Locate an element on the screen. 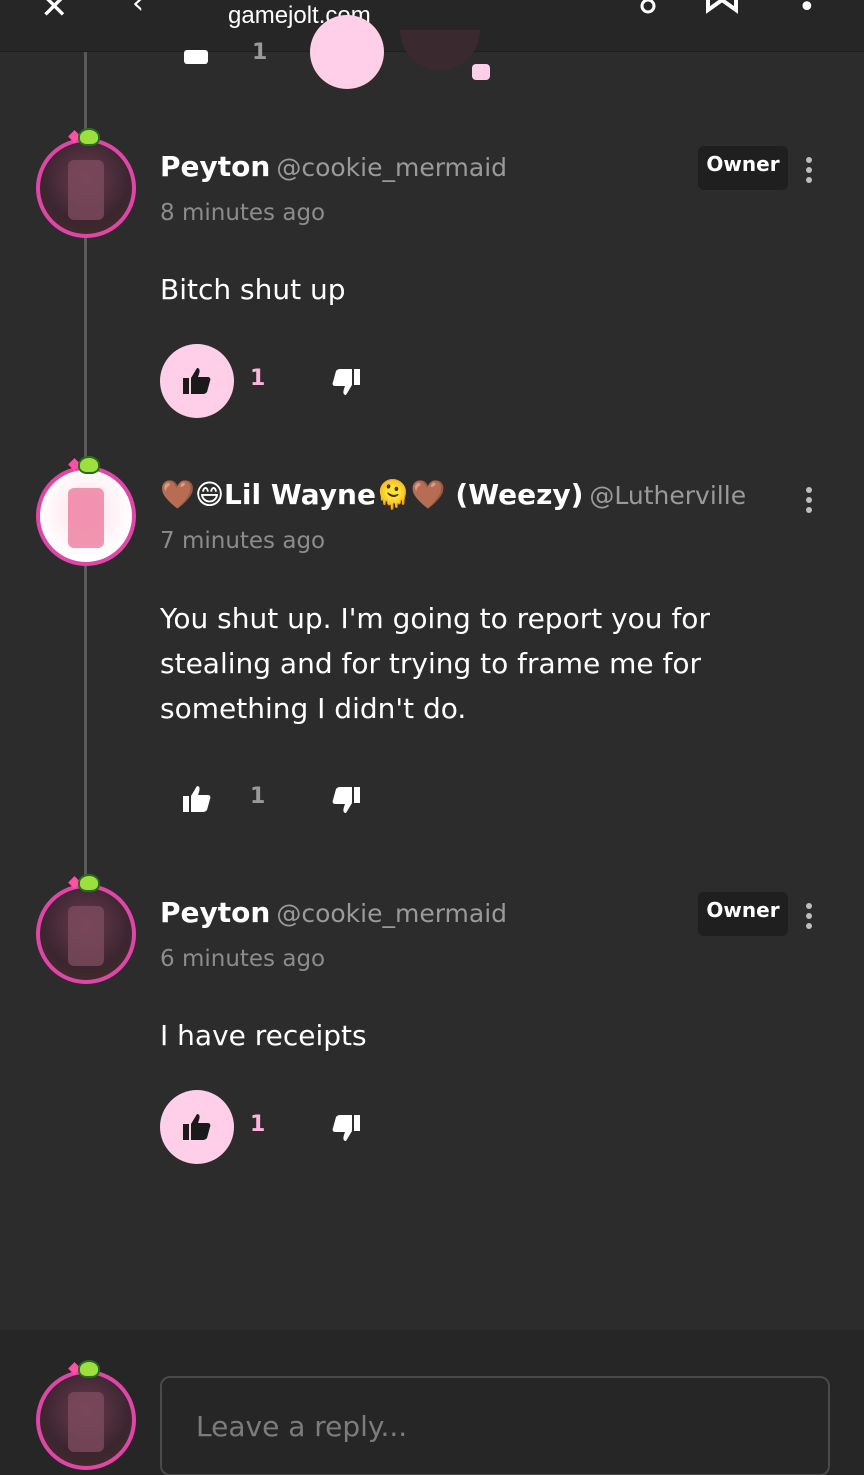 The width and height of the screenshot is (864, 1475). bookmark-icon is located at coordinates (722, 8).